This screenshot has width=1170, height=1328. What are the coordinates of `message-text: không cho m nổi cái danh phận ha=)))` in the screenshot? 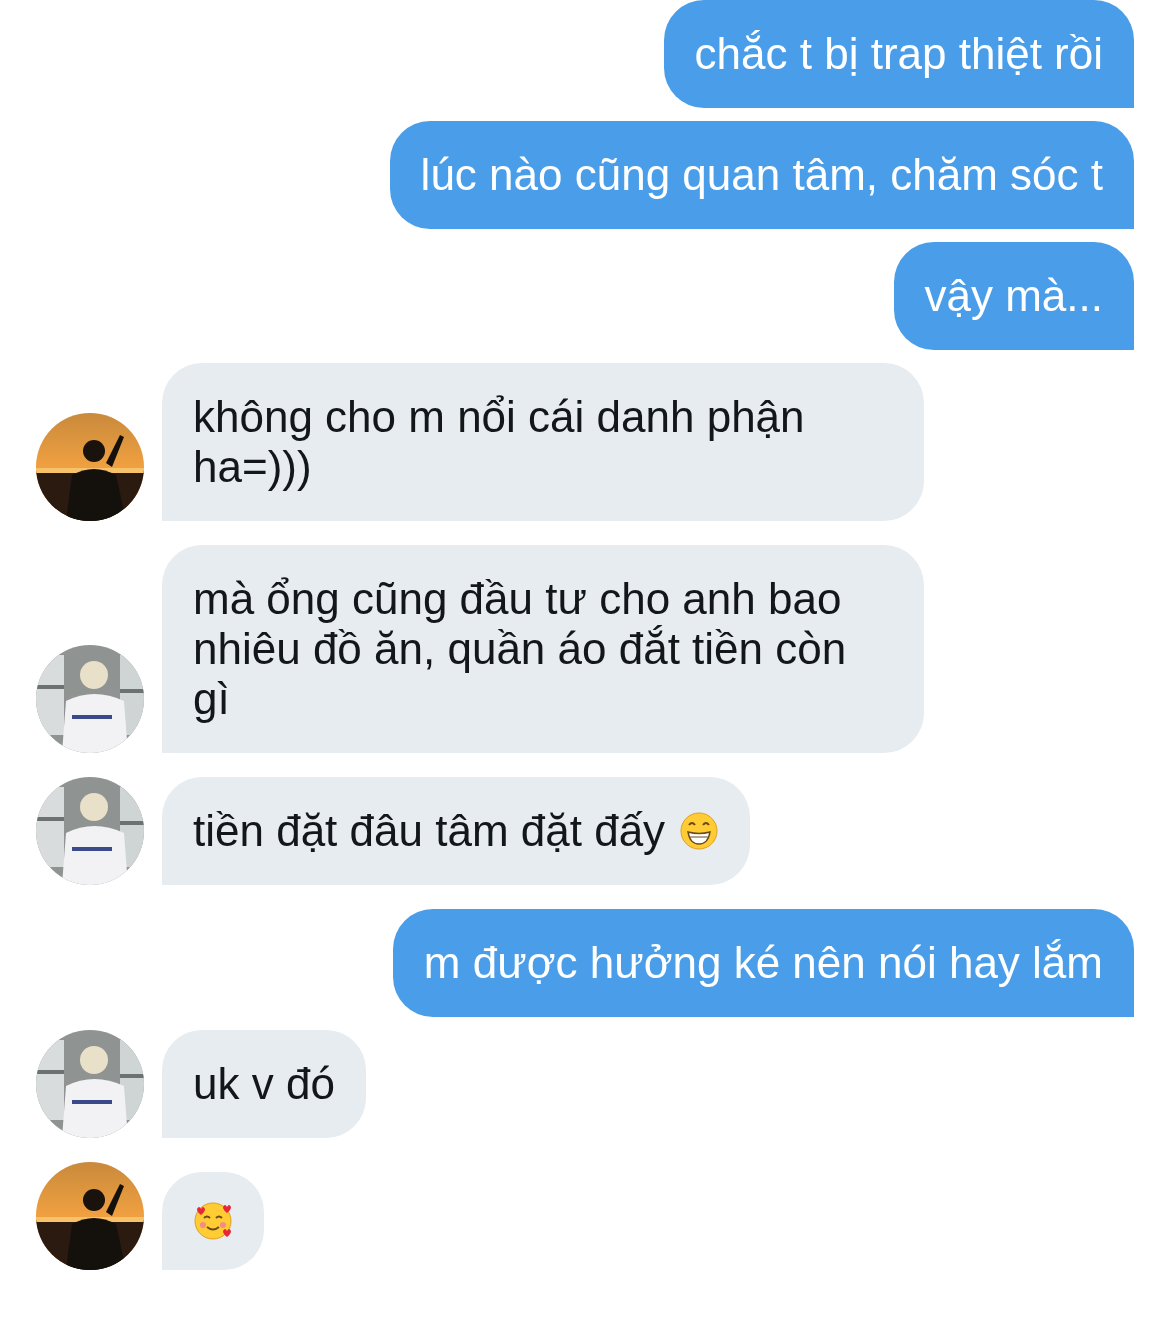 It's located at (499, 442).